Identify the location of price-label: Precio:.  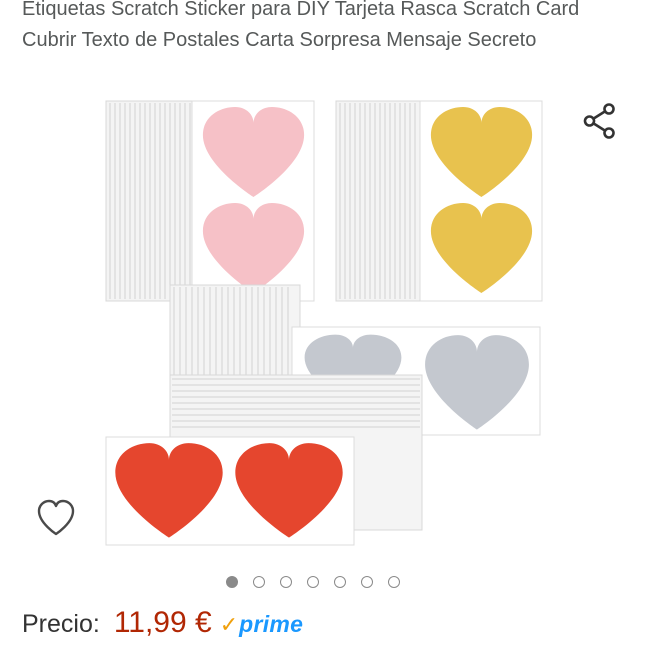
(61, 624).